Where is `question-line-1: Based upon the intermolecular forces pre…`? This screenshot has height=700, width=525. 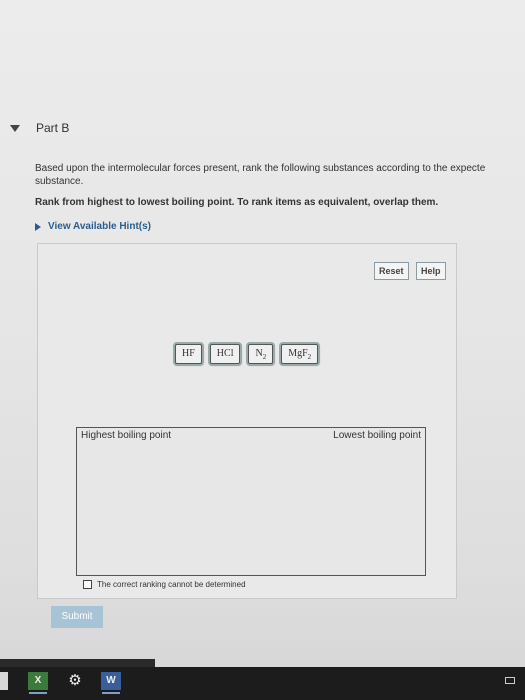
question-line-1: Based upon the intermolecular forces pre… is located at coordinates (260, 168).